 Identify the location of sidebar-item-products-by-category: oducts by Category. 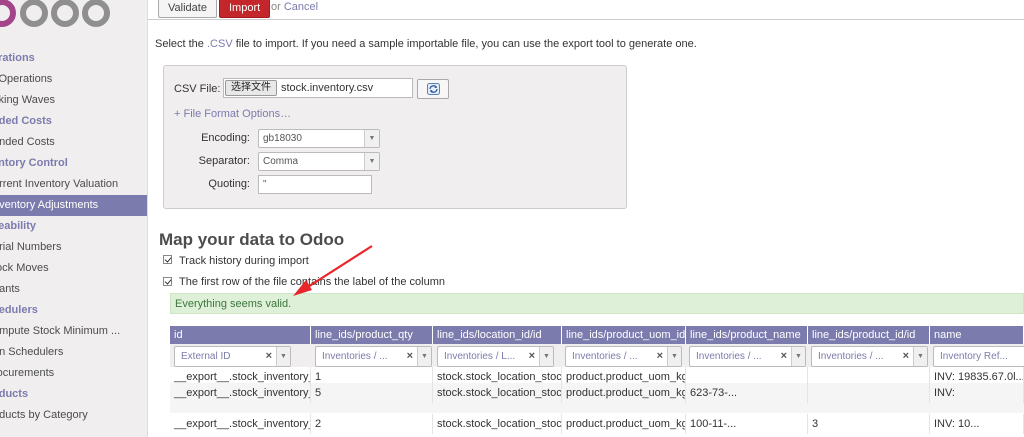
(73, 415).